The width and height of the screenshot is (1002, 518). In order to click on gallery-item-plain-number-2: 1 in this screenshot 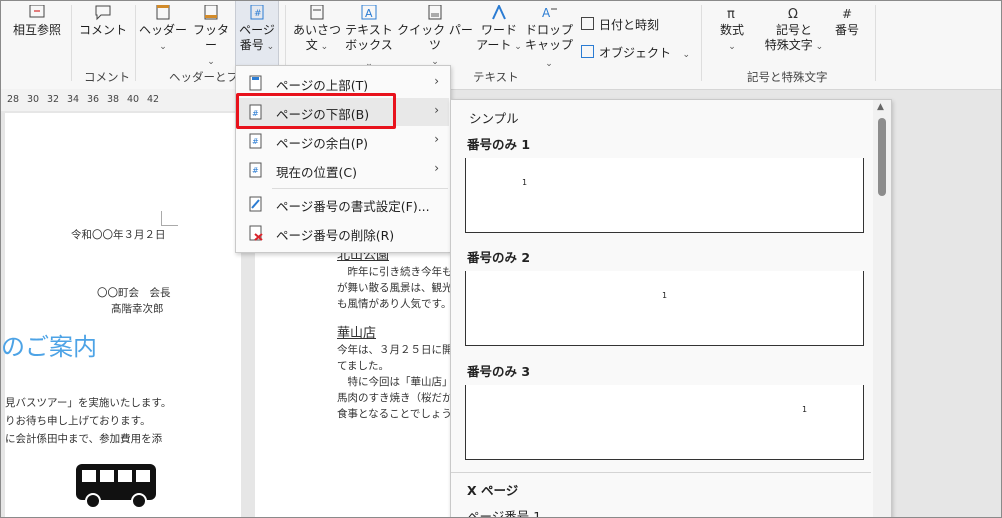, I will do `click(664, 308)`.